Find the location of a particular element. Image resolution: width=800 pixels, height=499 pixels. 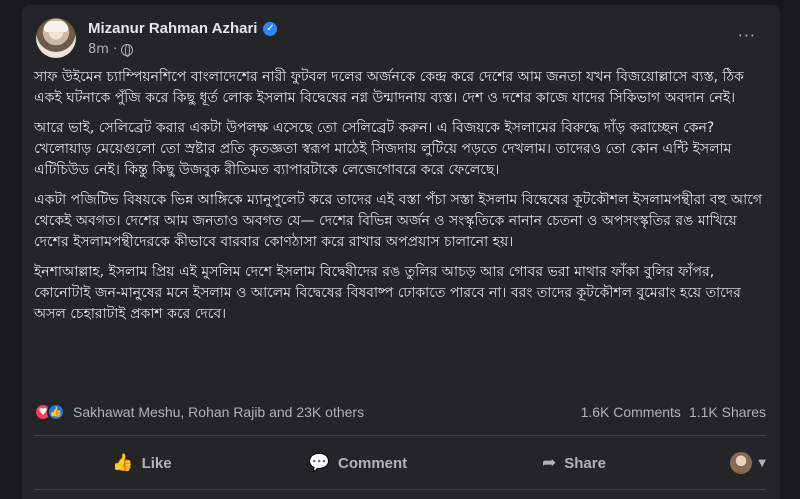

comments-count: 1.6K Comments is located at coordinates (631, 412).